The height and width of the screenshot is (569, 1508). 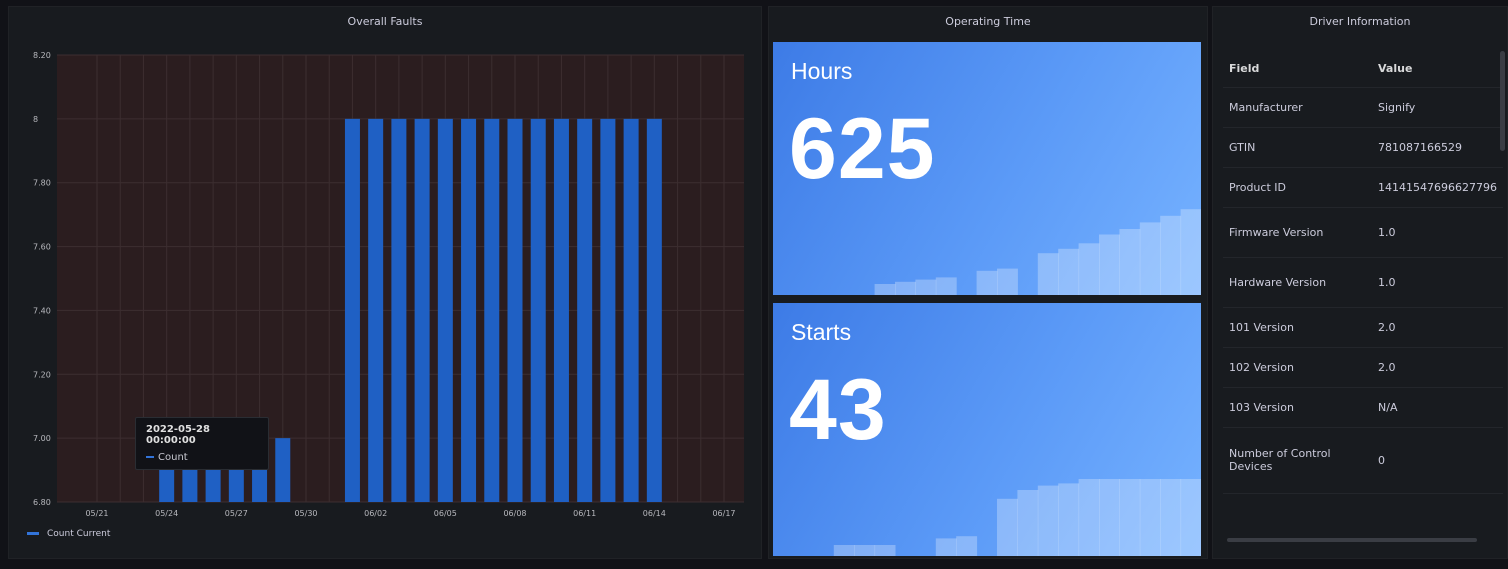 What do you see at coordinates (305, 513) in the screenshot?
I see `x-tick-label: 05/30` at bounding box center [305, 513].